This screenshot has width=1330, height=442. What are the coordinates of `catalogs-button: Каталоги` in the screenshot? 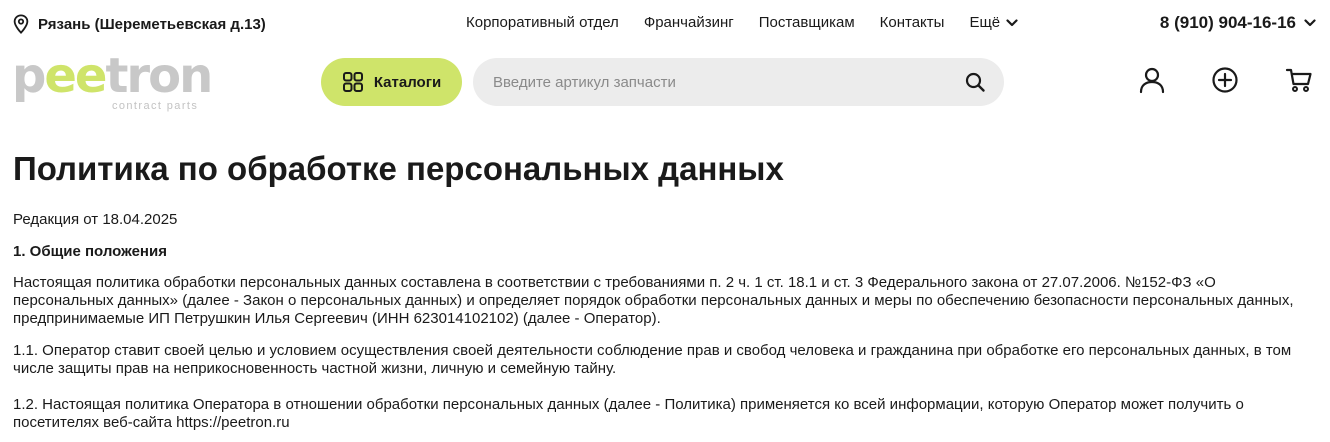 It's located at (391, 82).